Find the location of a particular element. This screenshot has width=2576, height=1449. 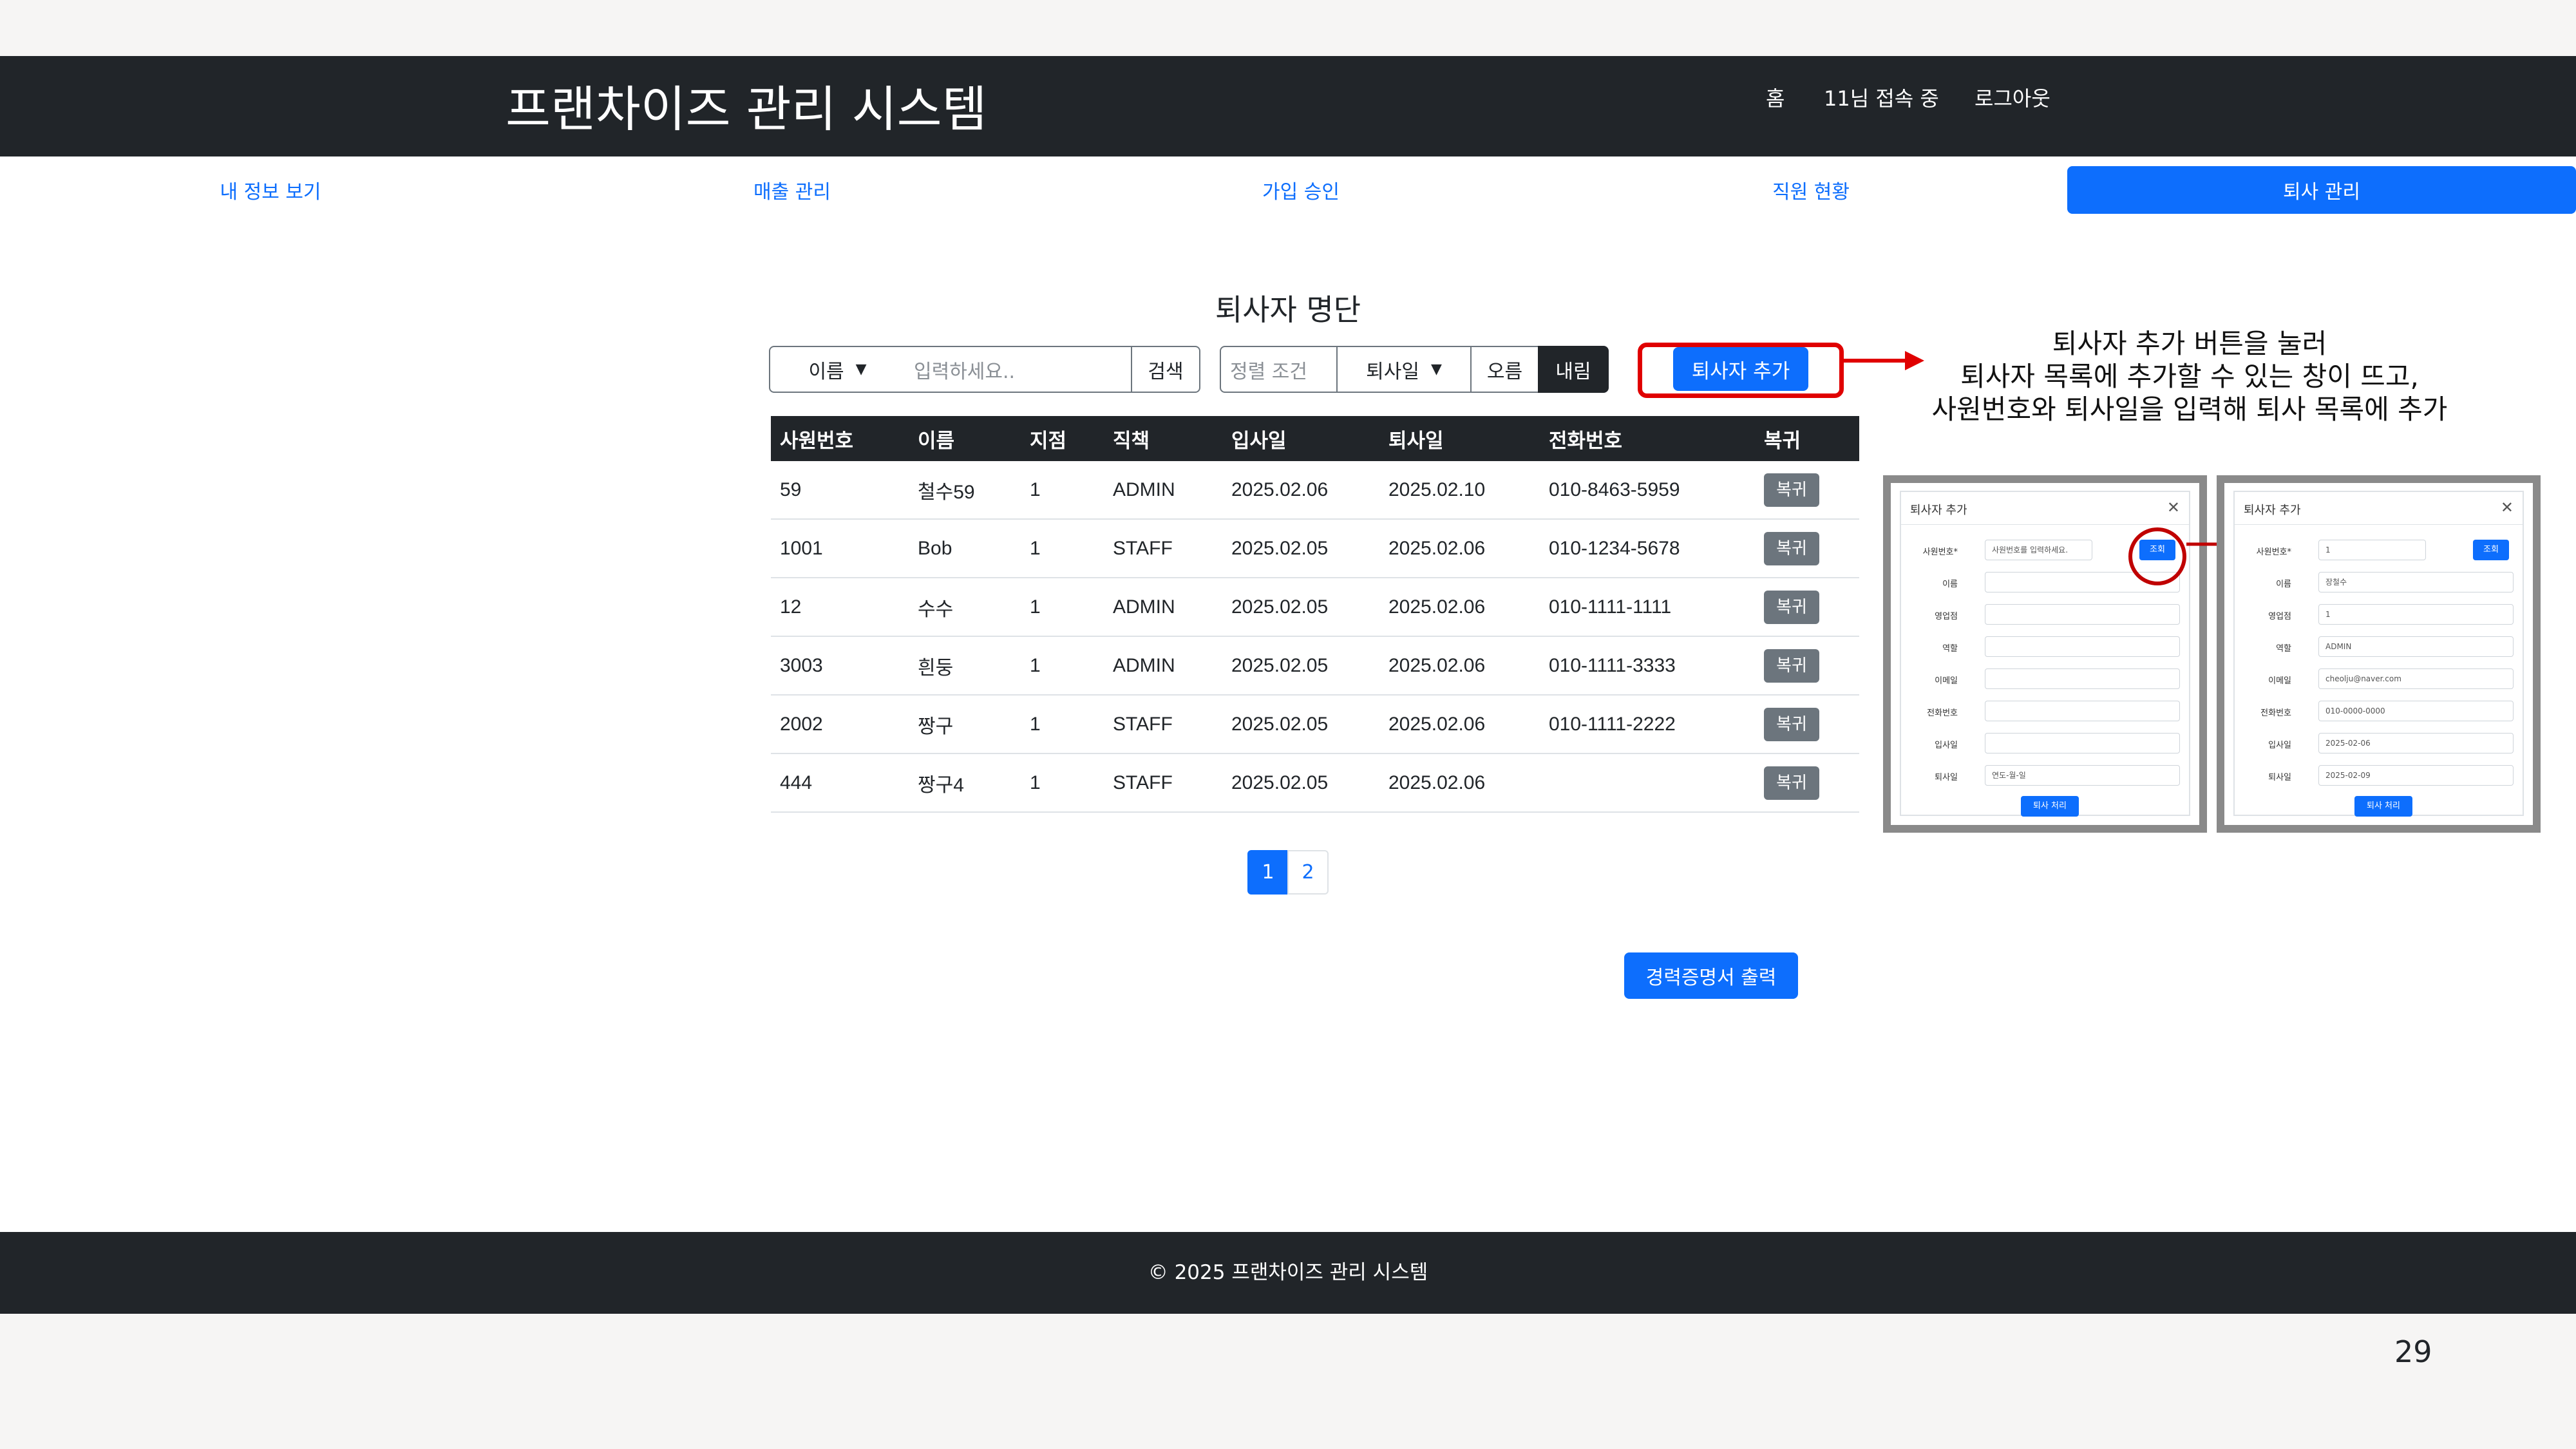

cell-phone: 010-1111-3333 is located at coordinates (1647, 666).